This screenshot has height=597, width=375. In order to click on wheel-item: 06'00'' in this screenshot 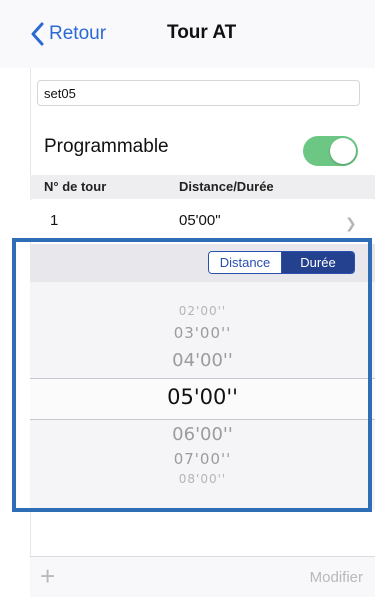, I will do `click(202, 434)`.